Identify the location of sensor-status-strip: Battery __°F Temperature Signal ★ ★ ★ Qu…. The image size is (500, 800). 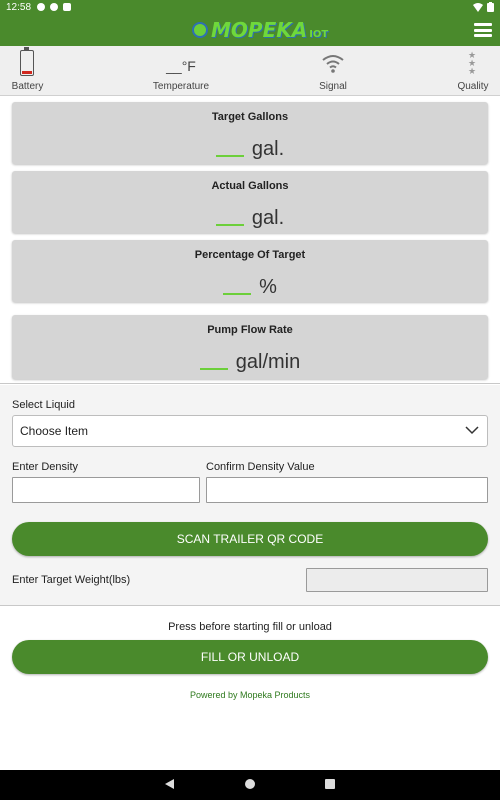
(250, 71).